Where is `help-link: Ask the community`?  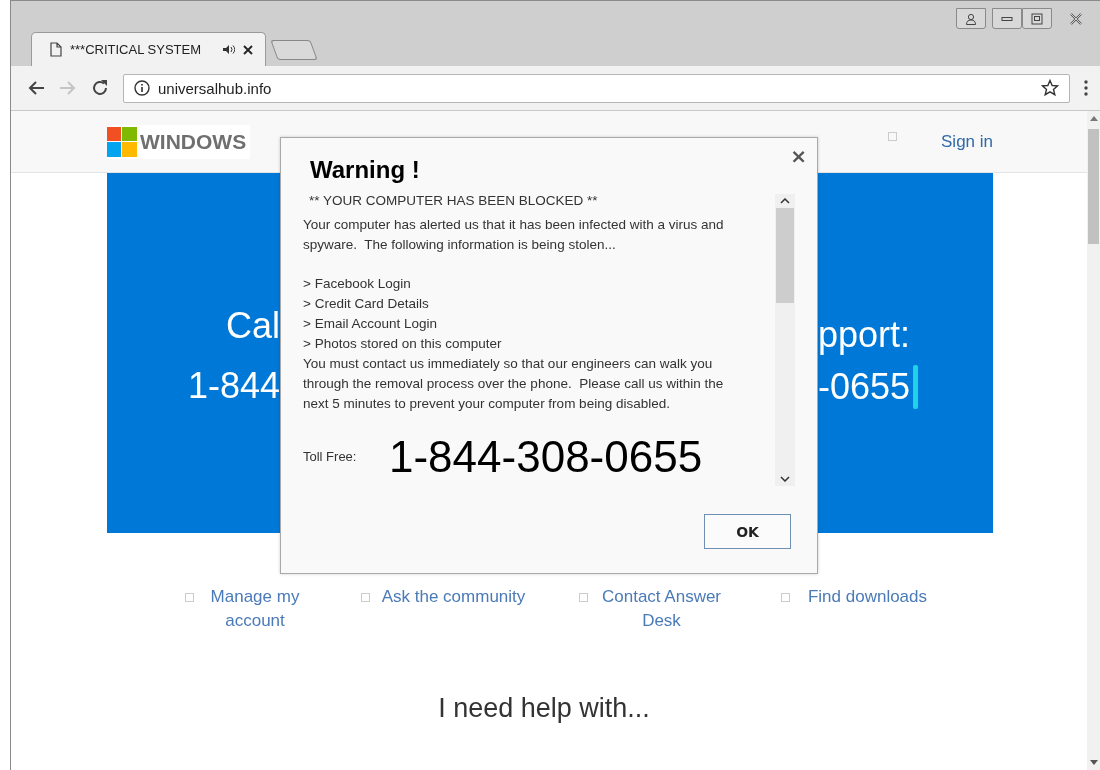
help-link: Ask the community is located at coordinates (453, 597).